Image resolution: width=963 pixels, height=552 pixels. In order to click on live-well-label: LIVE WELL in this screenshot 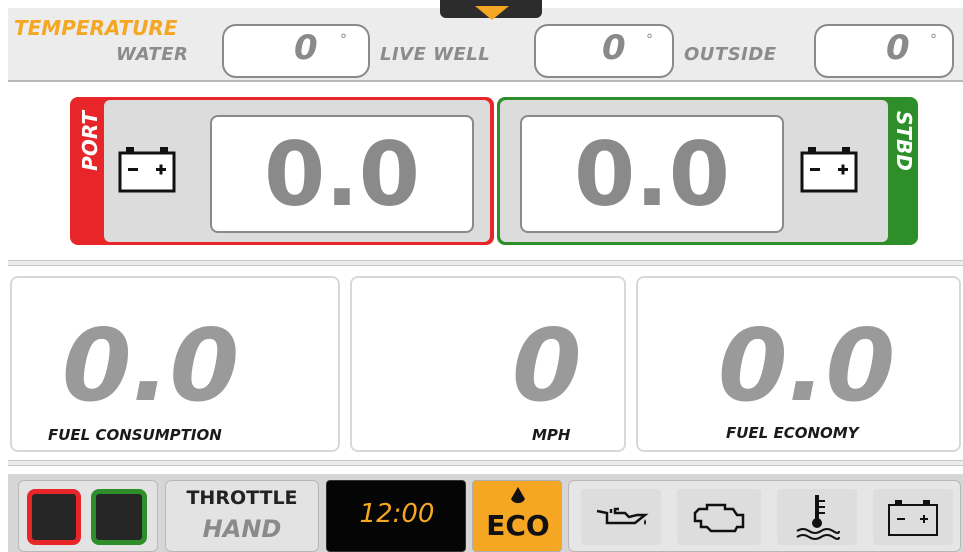, I will do `click(435, 54)`.